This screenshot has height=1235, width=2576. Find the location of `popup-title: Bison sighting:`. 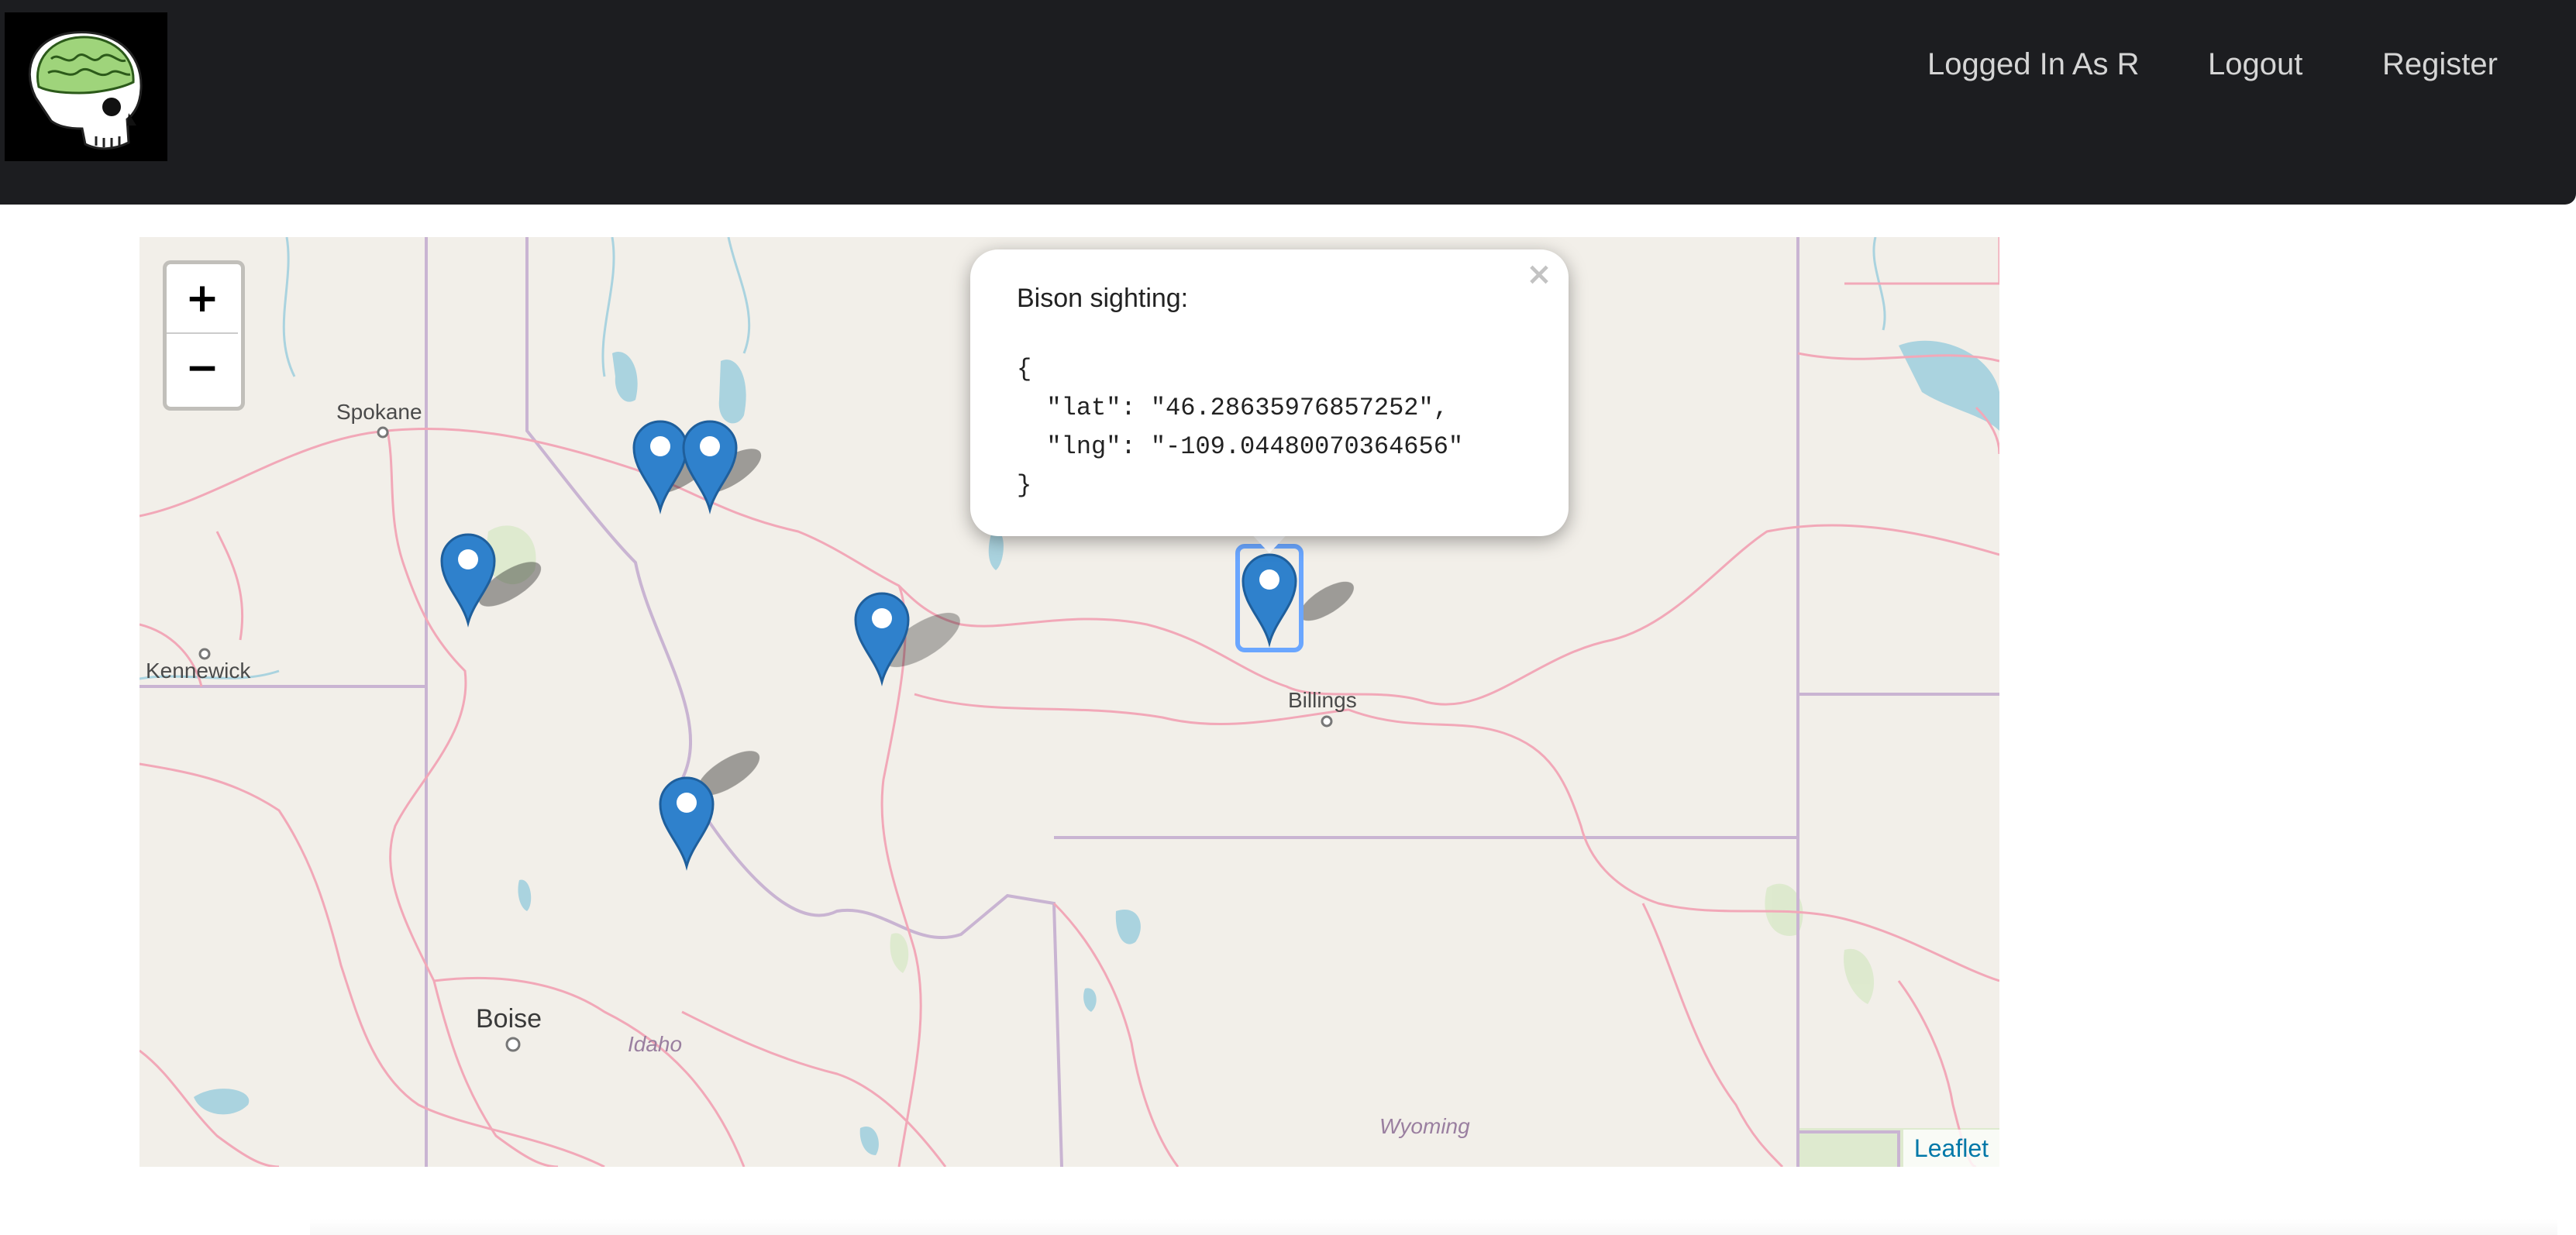

popup-title: Bison sighting: is located at coordinates (1103, 299).